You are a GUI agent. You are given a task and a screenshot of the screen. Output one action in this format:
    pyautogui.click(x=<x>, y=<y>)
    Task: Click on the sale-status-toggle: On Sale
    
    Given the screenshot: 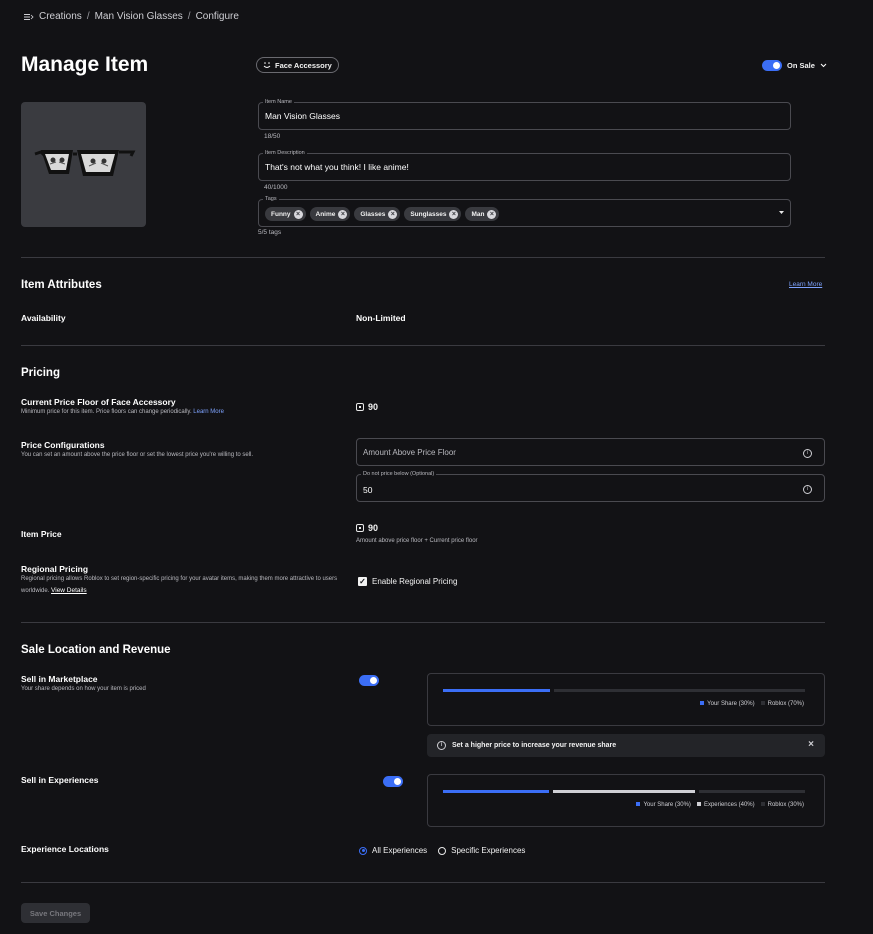 What is the action you would take?
    pyautogui.click(x=794, y=65)
    